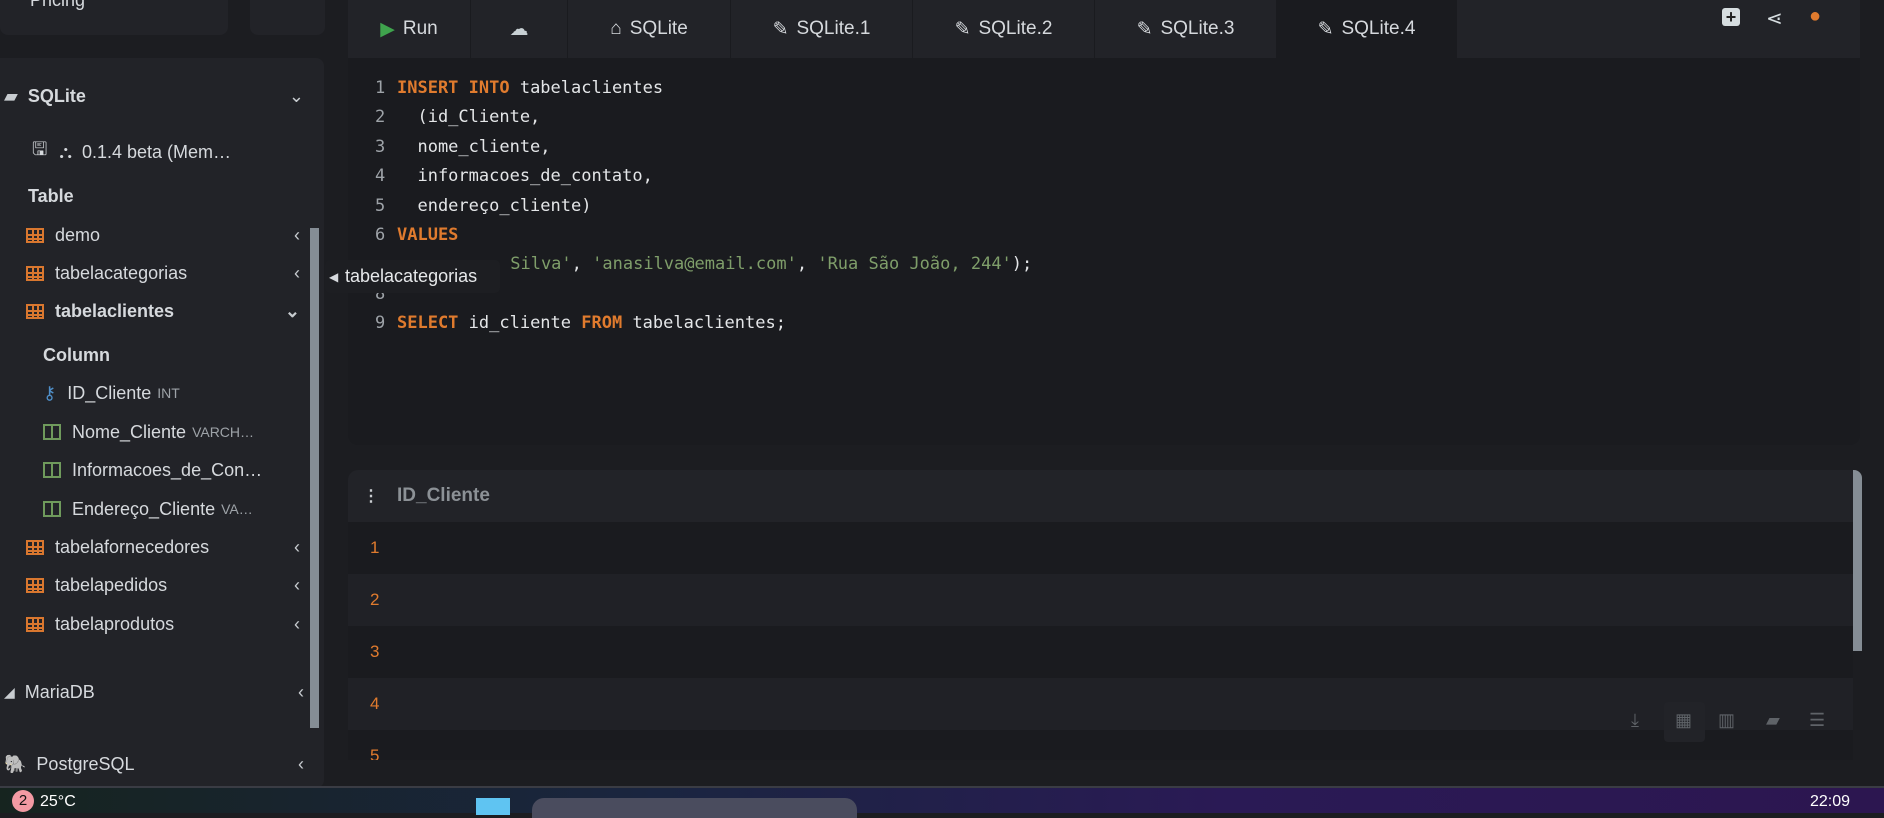 The image size is (1884, 818). What do you see at coordinates (1817, 720) in the screenshot?
I see `menu-icon: ☰` at bounding box center [1817, 720].